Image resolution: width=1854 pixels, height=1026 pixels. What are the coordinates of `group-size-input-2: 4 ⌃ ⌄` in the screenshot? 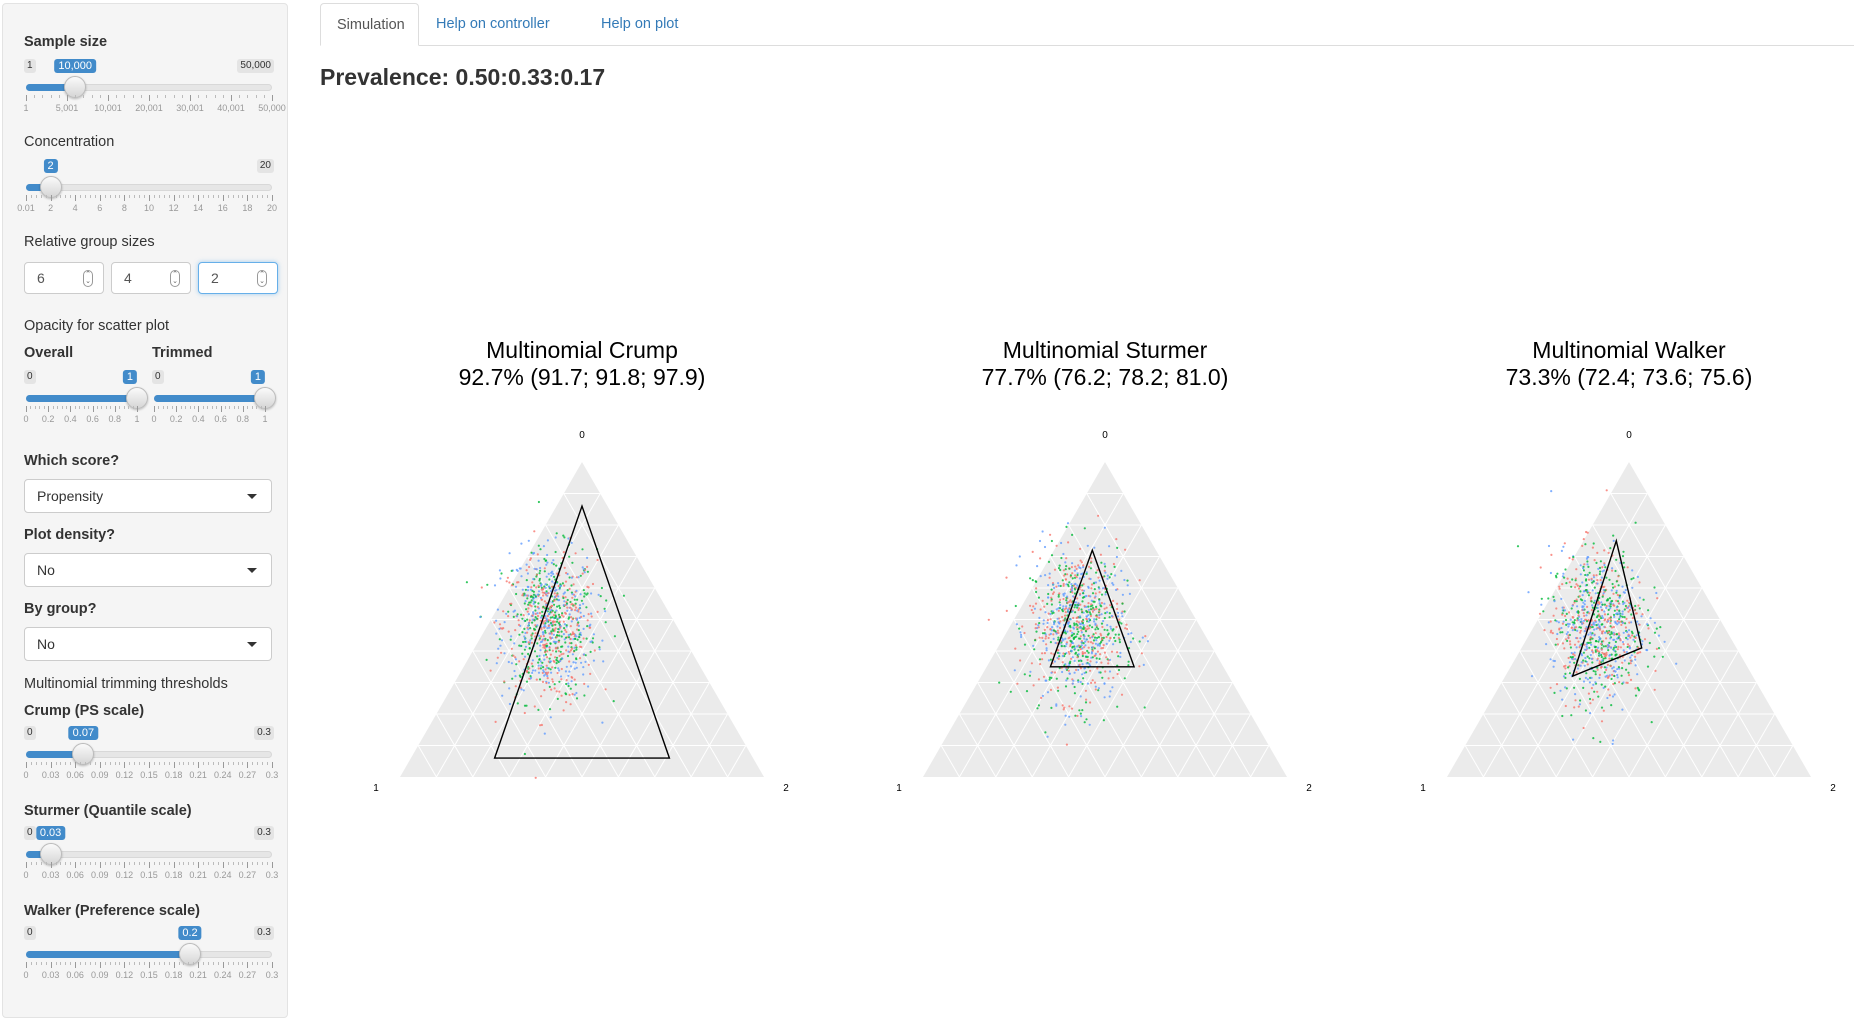 It's located at (151, 278).